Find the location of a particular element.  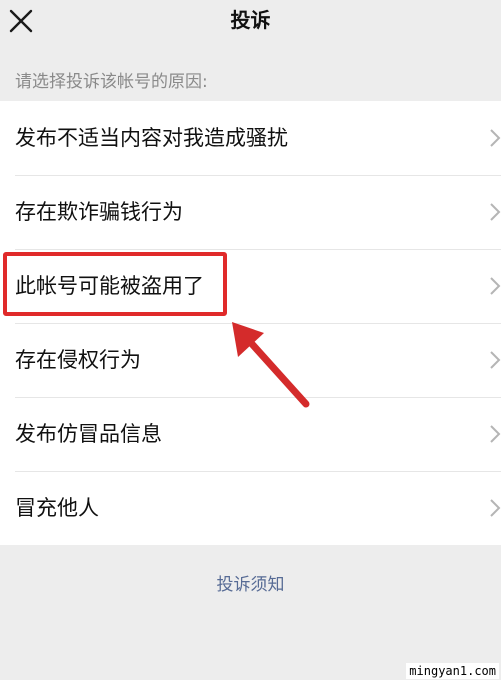

nav-bar: 投诉 is located at coordinates (250, 25).